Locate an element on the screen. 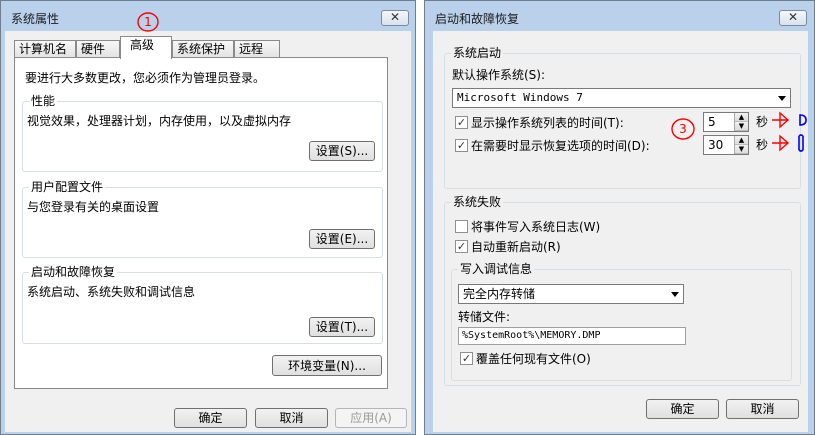 The height and width of the screenshot is (435, 815). show-recovery-checkbox: ✓ is located at coordinates (461, 145).